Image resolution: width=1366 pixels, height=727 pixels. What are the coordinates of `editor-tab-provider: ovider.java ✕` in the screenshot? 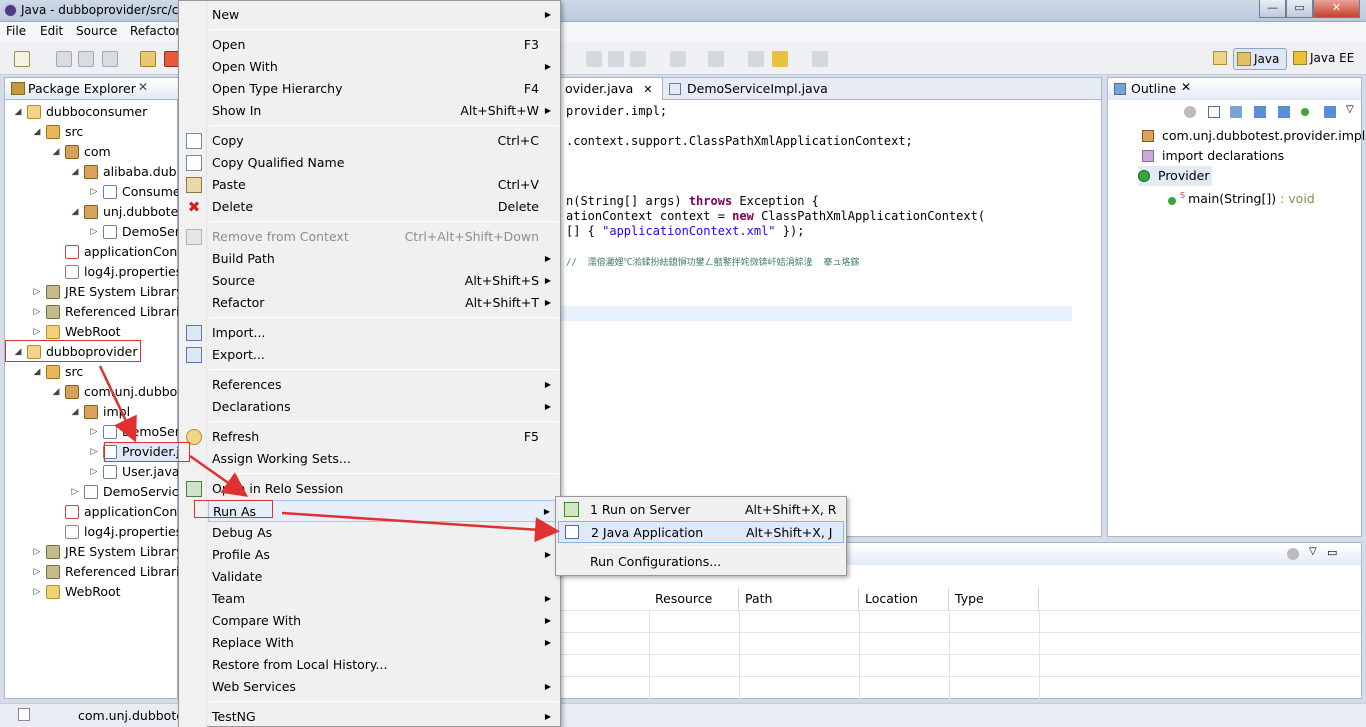 It's located at (612, 89).